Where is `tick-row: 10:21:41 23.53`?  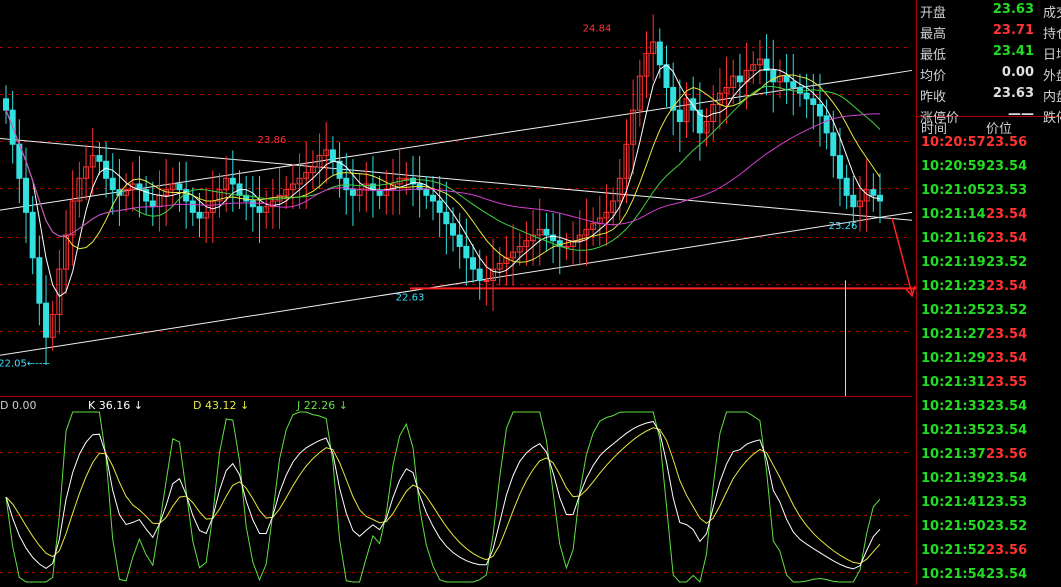 tick-row: 10:21:41 23.53 is located at coordinates (989, 503).